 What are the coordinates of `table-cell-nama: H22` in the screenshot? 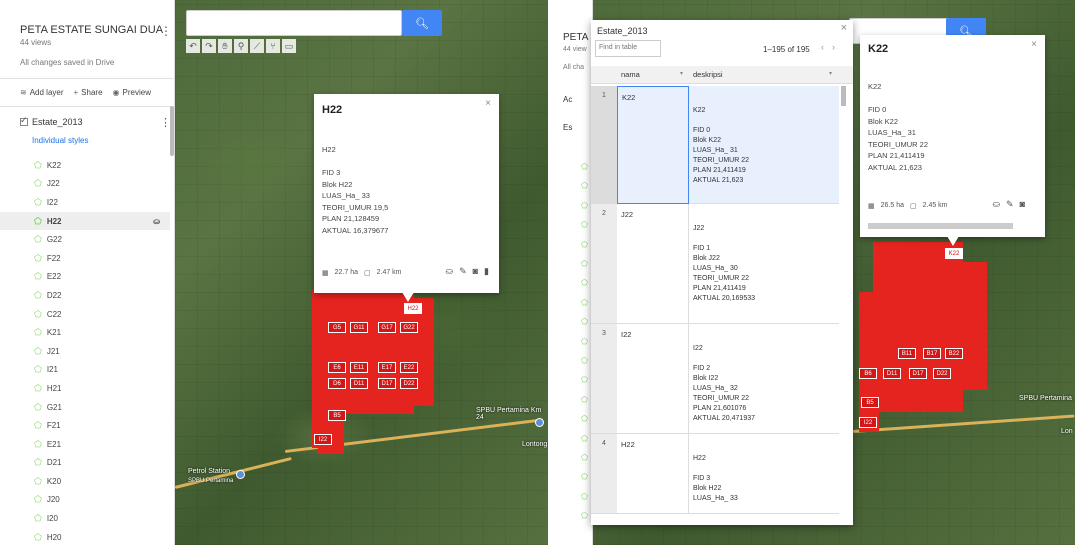 It's located at (653, 474).